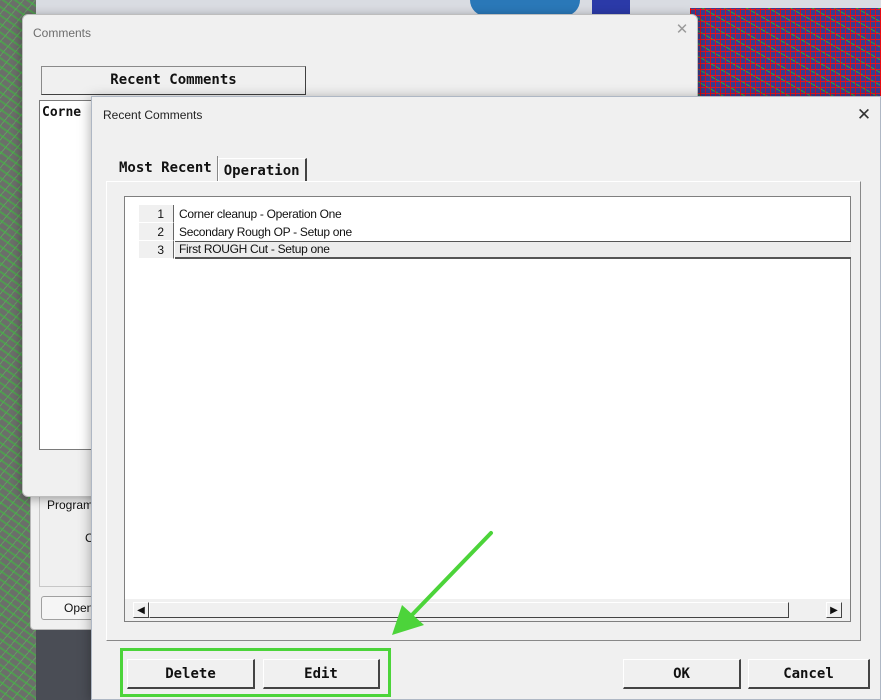 This screenshot has height=700, width=881. What do you see at coordinates (62, 112) in the screenshot?
I see `comment-text: Corne` at bounding box center [62, 112].